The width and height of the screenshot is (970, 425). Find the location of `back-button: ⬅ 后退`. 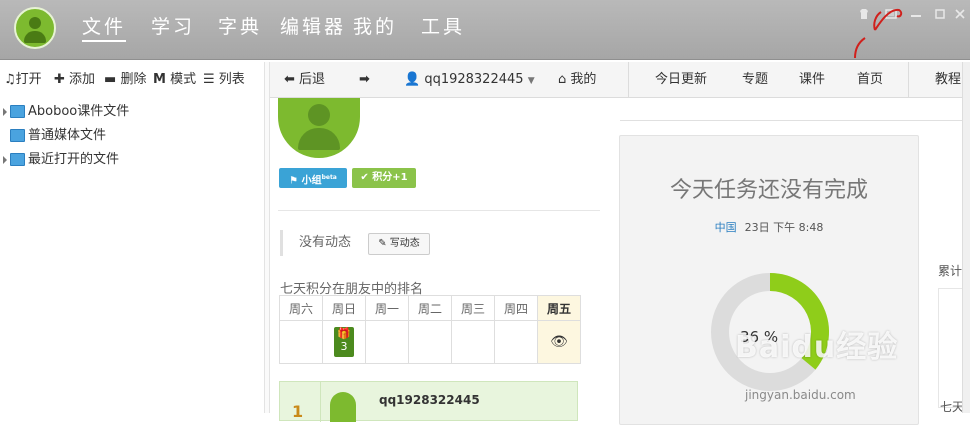

back-button: ⬅ 后退 is located at coordinates (304, 80).